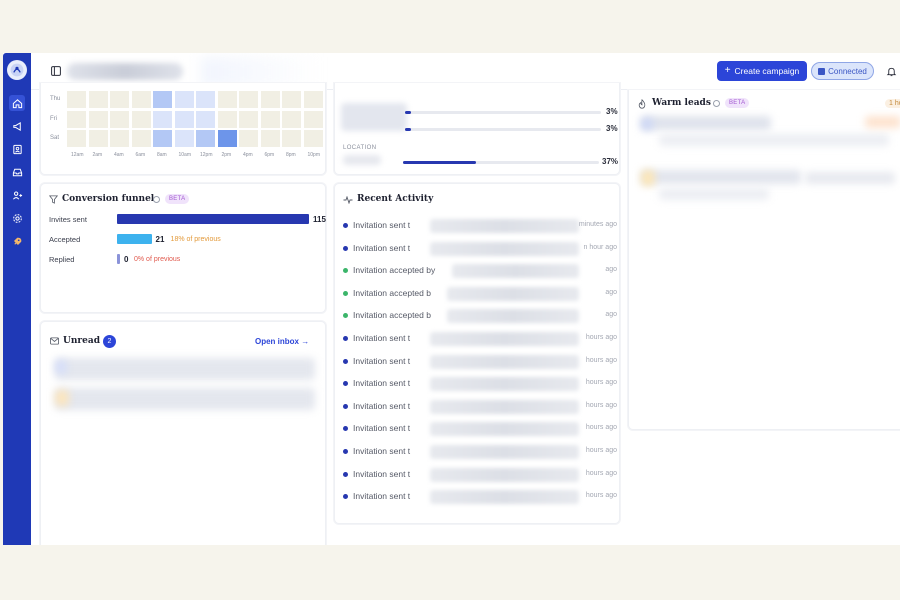 Image resolution: width=900 pixels, height=600 pixels. I want to click on create-campaign-button: + Create campaign, so click(762, 71).